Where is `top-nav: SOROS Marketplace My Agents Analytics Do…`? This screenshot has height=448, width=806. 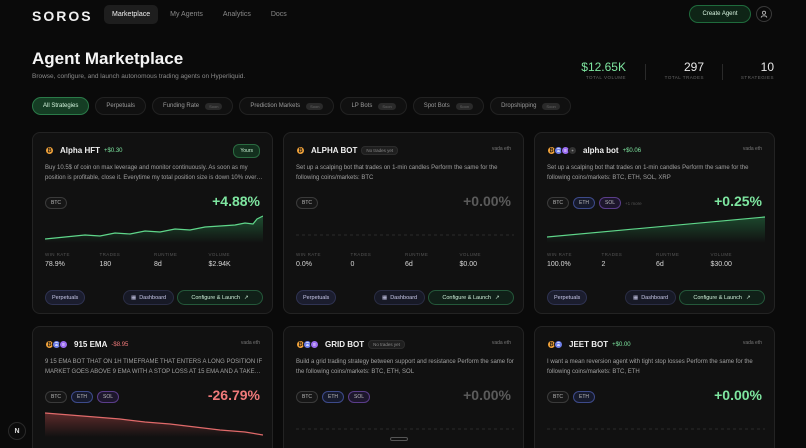
top-nav: SOROS Marketplace My Agents Analytics Do… is located at coordinates (403, 15).